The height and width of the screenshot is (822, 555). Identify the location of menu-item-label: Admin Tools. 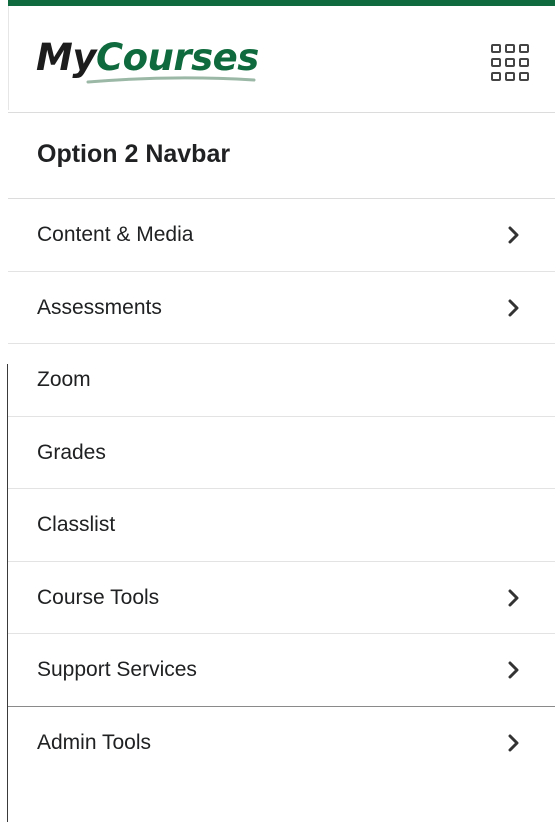
(94, 742).